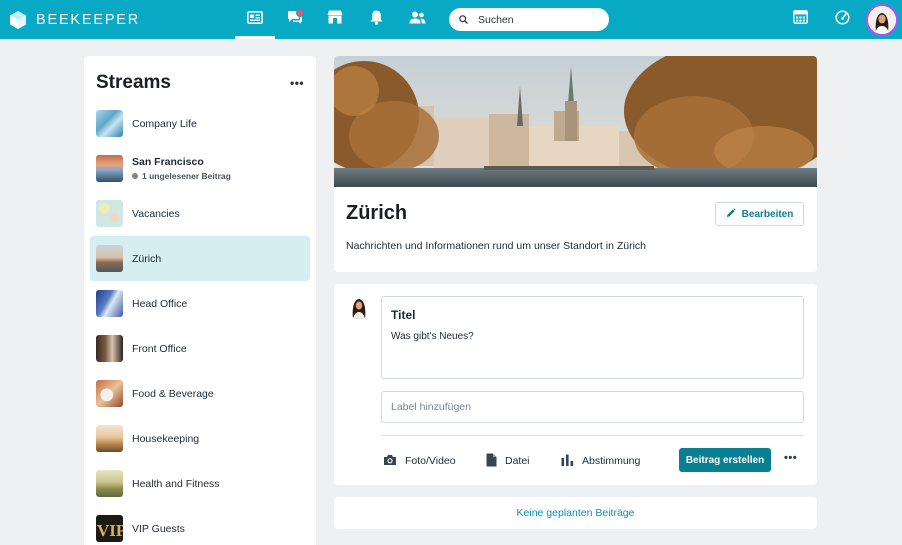 The height and width of the screenshot is (545, 902). Describe the element at coordinates (592, 435) in the screenshot. I see `composer-divider` at that location.